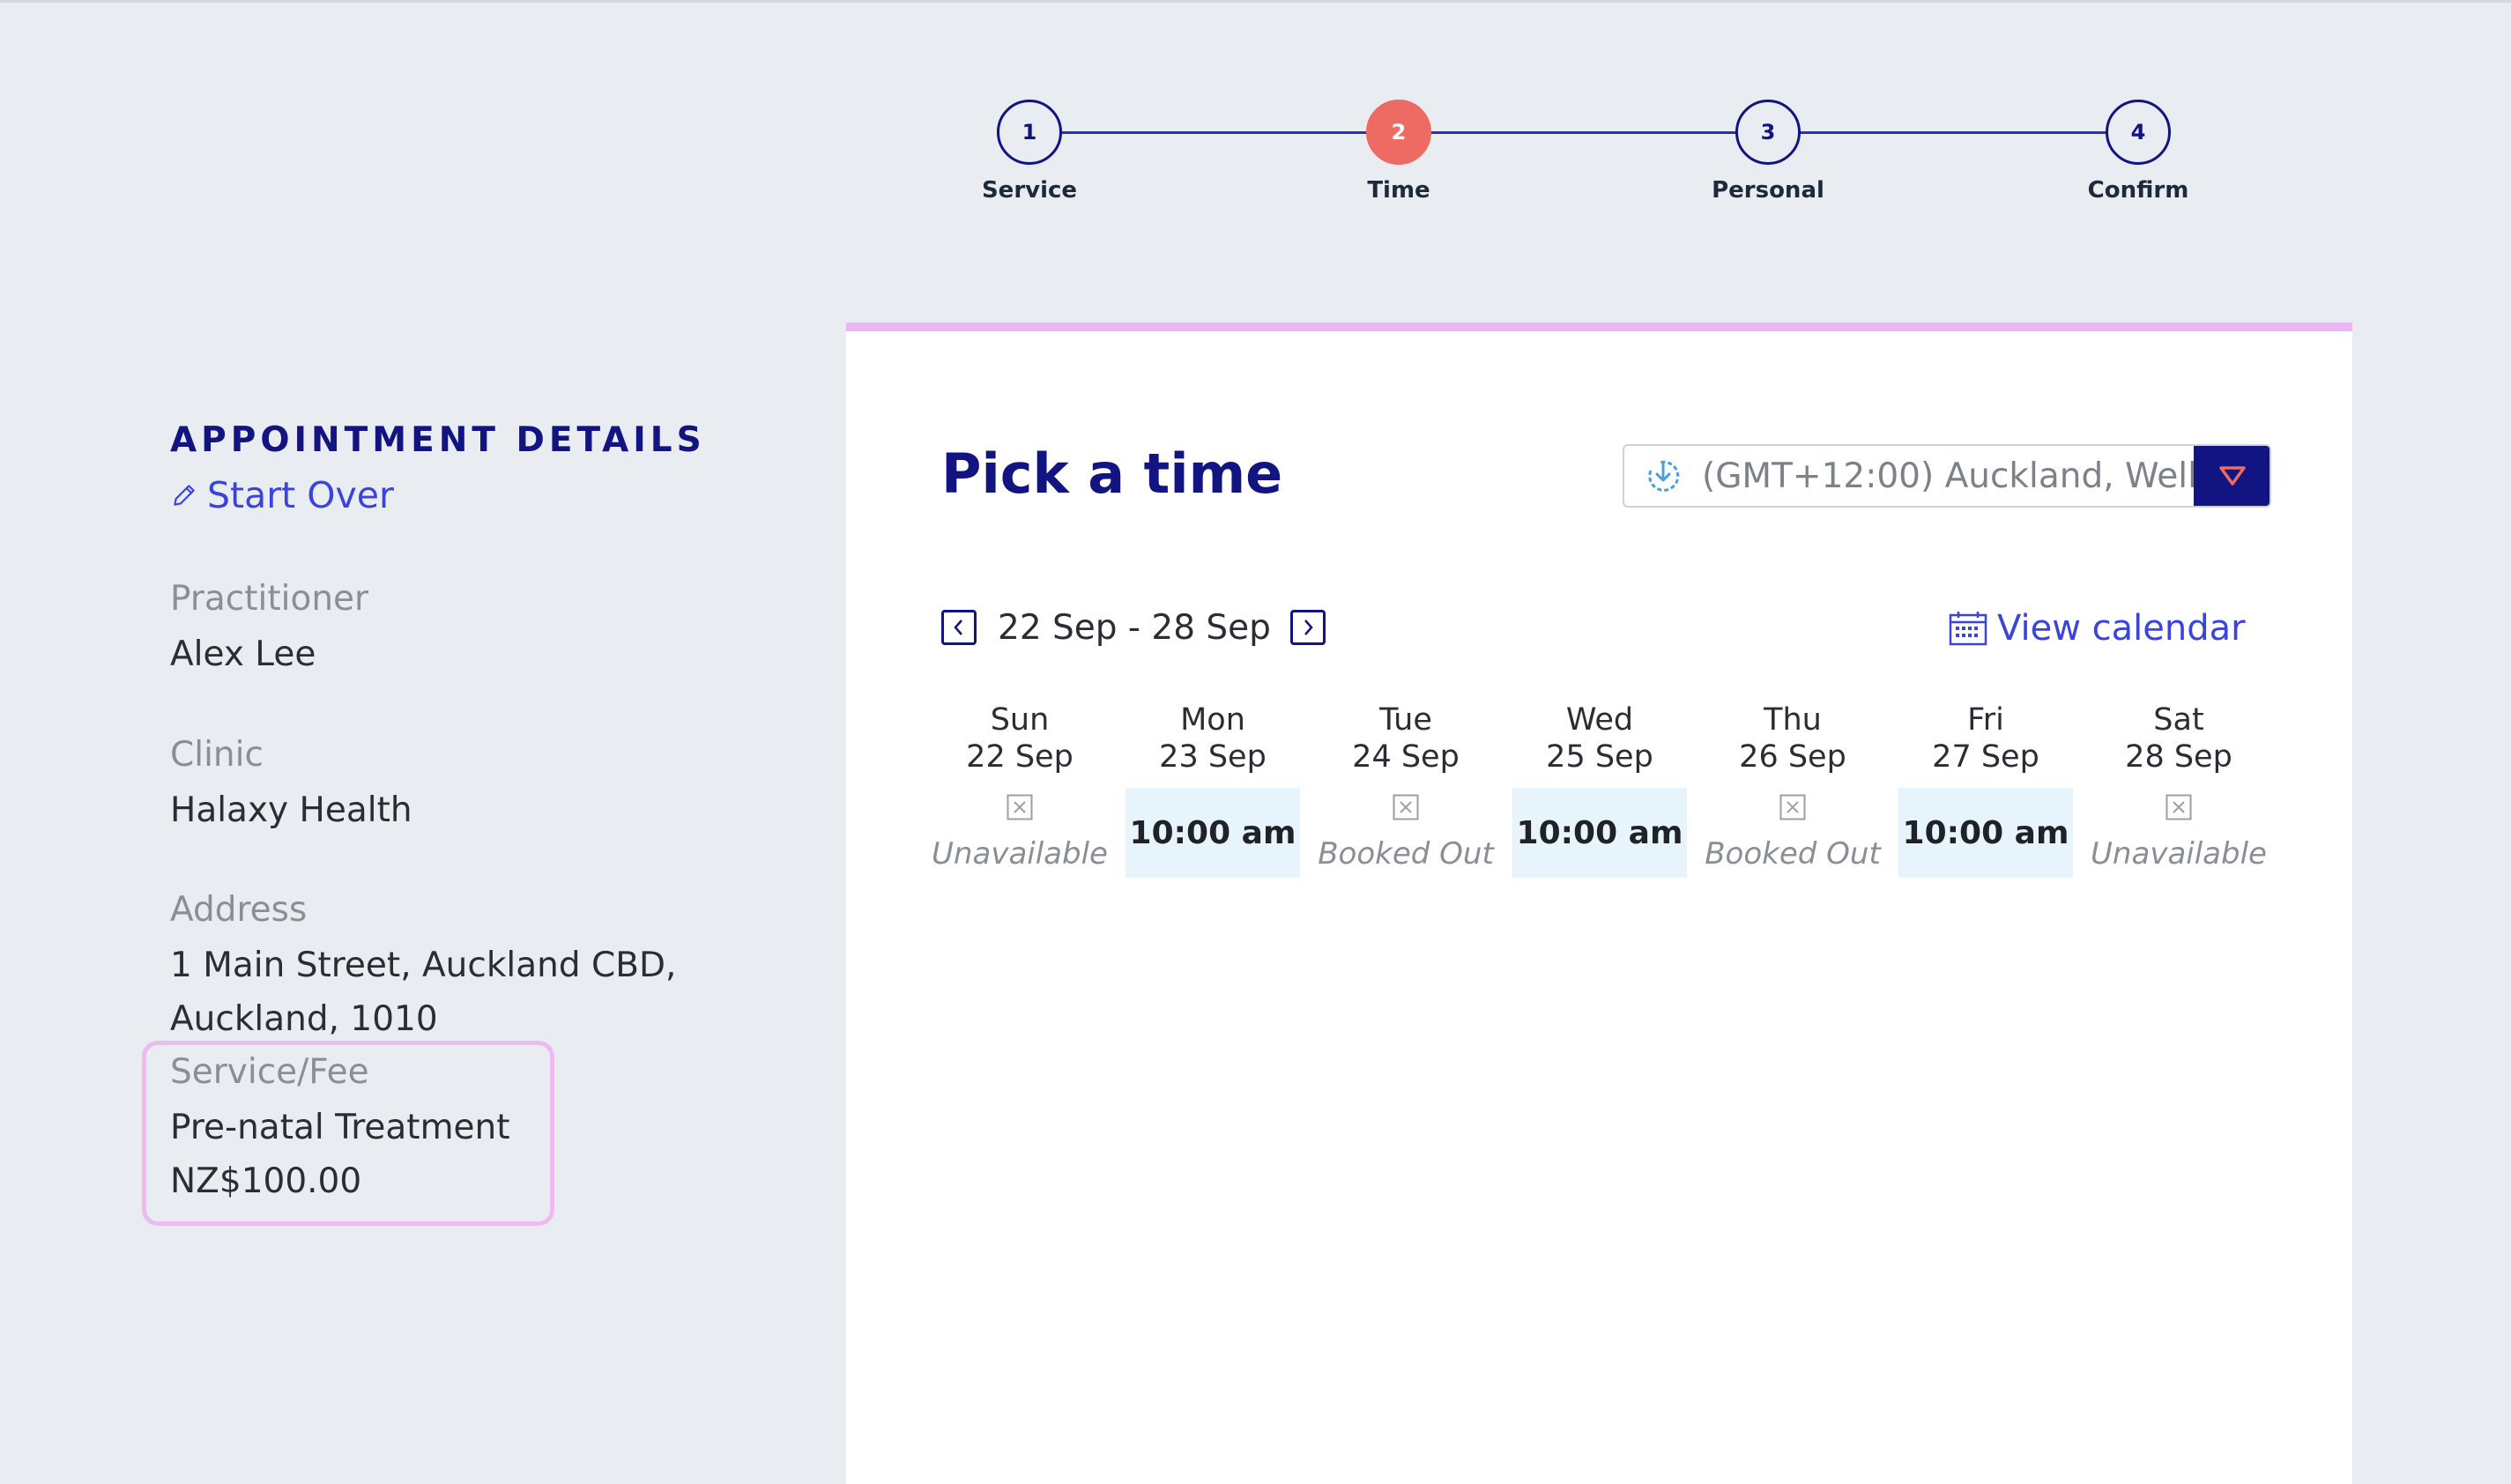 Image resolution: width=2511 pixels, height=1484 pixels. What do you see at coordinates (423, 965) in the screenshot?
I see `address-line-1: 1 Main Street, Auckland CBD,` at bounding box center [423, 965].